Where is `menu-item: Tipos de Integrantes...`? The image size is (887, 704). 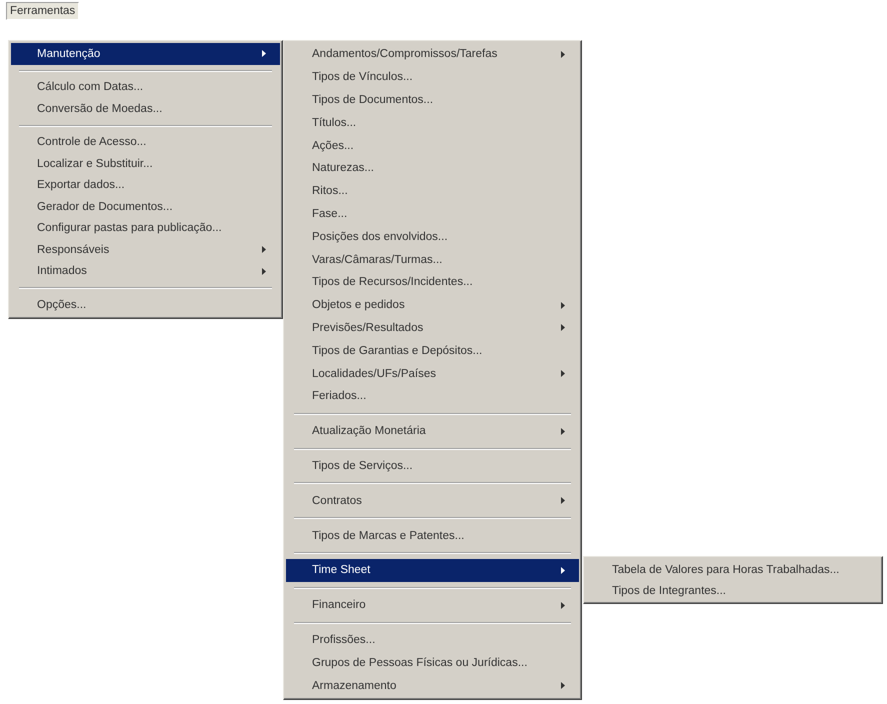
menu-item: Tipos de Integrantes... is located at coordinates (733, 590).